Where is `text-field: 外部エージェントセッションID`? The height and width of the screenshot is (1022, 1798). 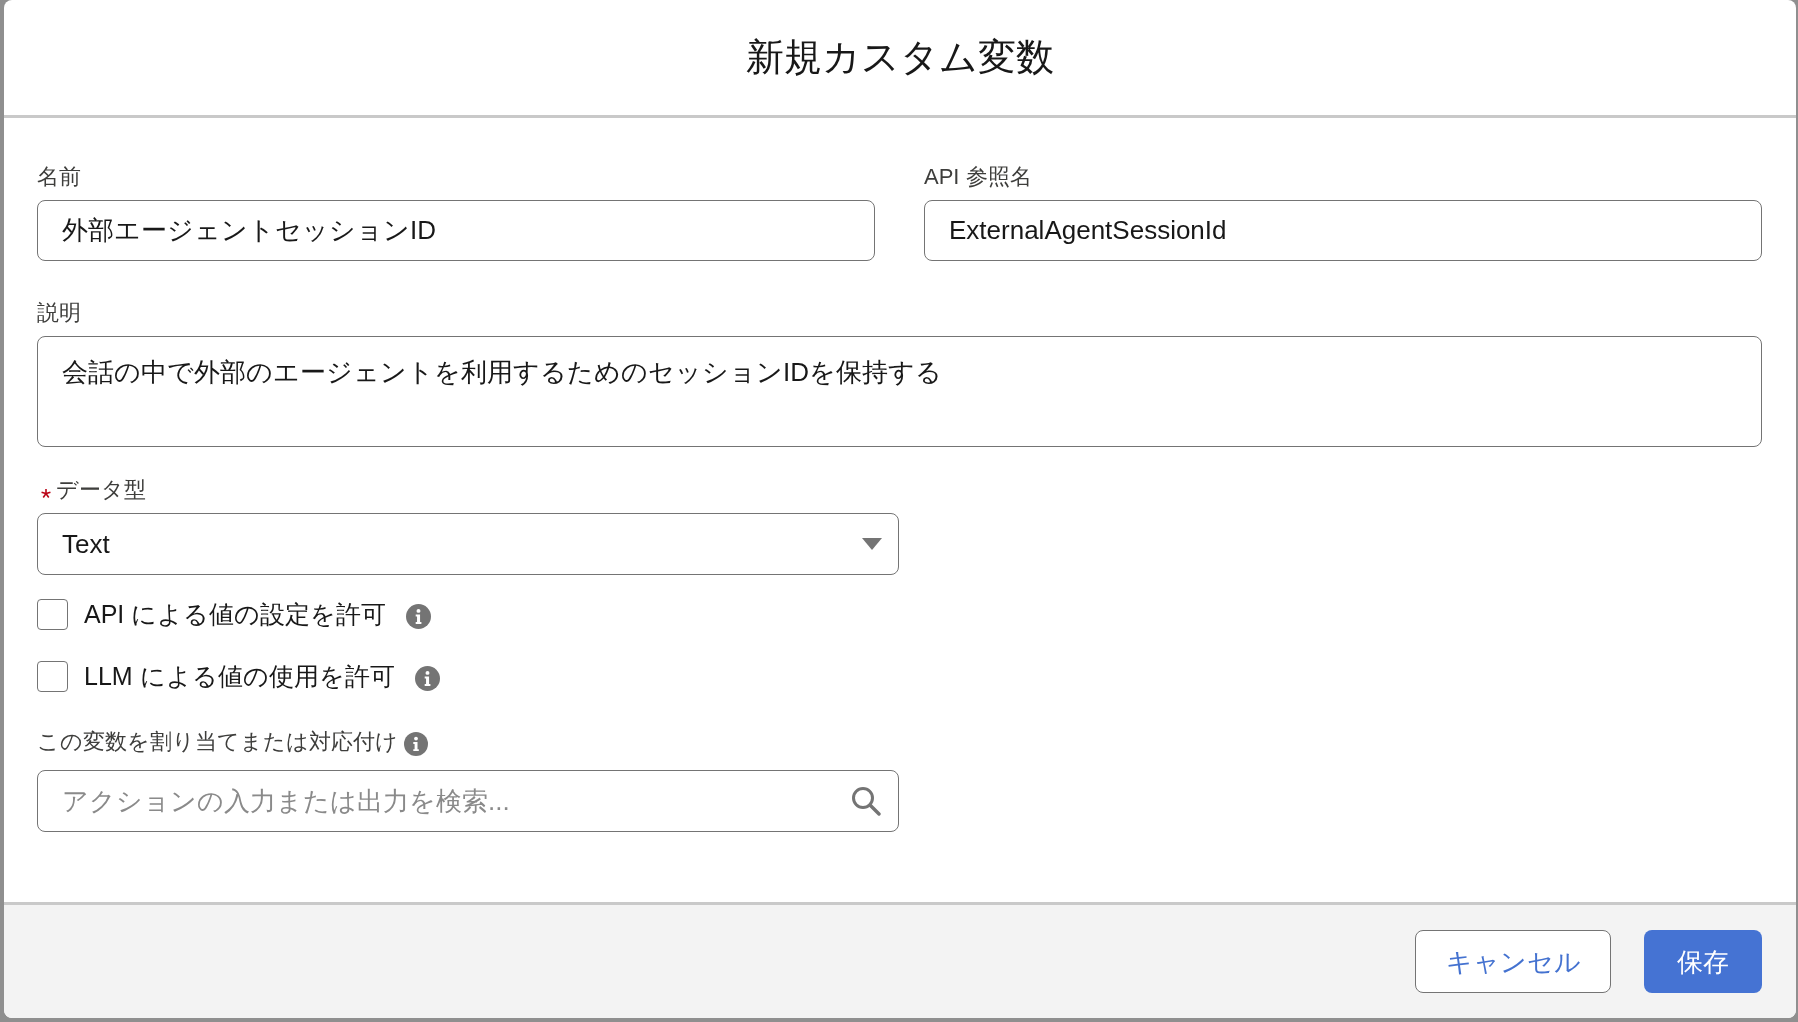
text-field: 外部エージェントセッションID is located at coordinates (456, 230).